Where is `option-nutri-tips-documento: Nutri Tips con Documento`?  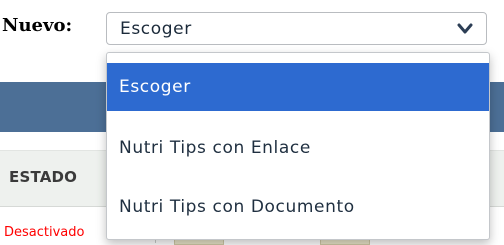
option-nutri-tips-documento: Nutri Tips con Documento is located at coordinates (298, 207).